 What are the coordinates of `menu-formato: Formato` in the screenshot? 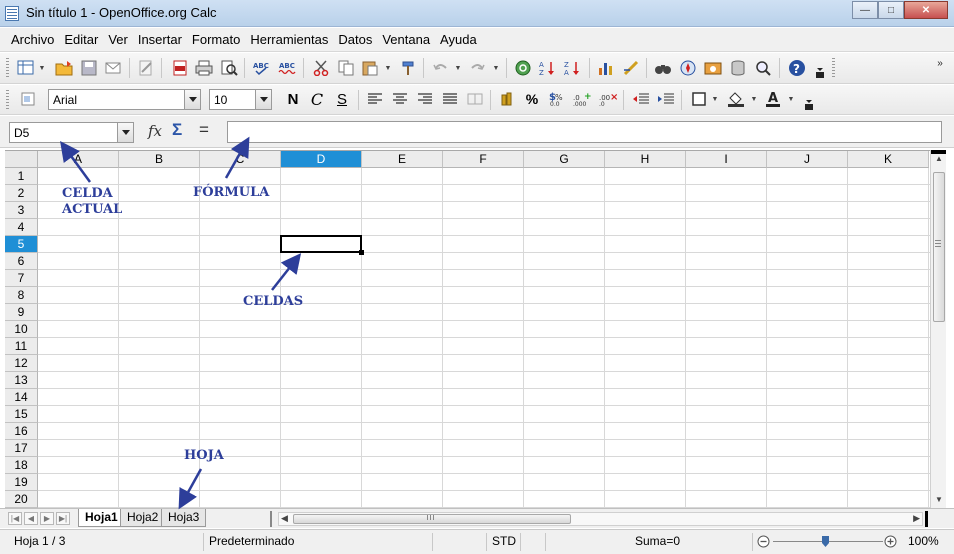 It's located at (216, 39).